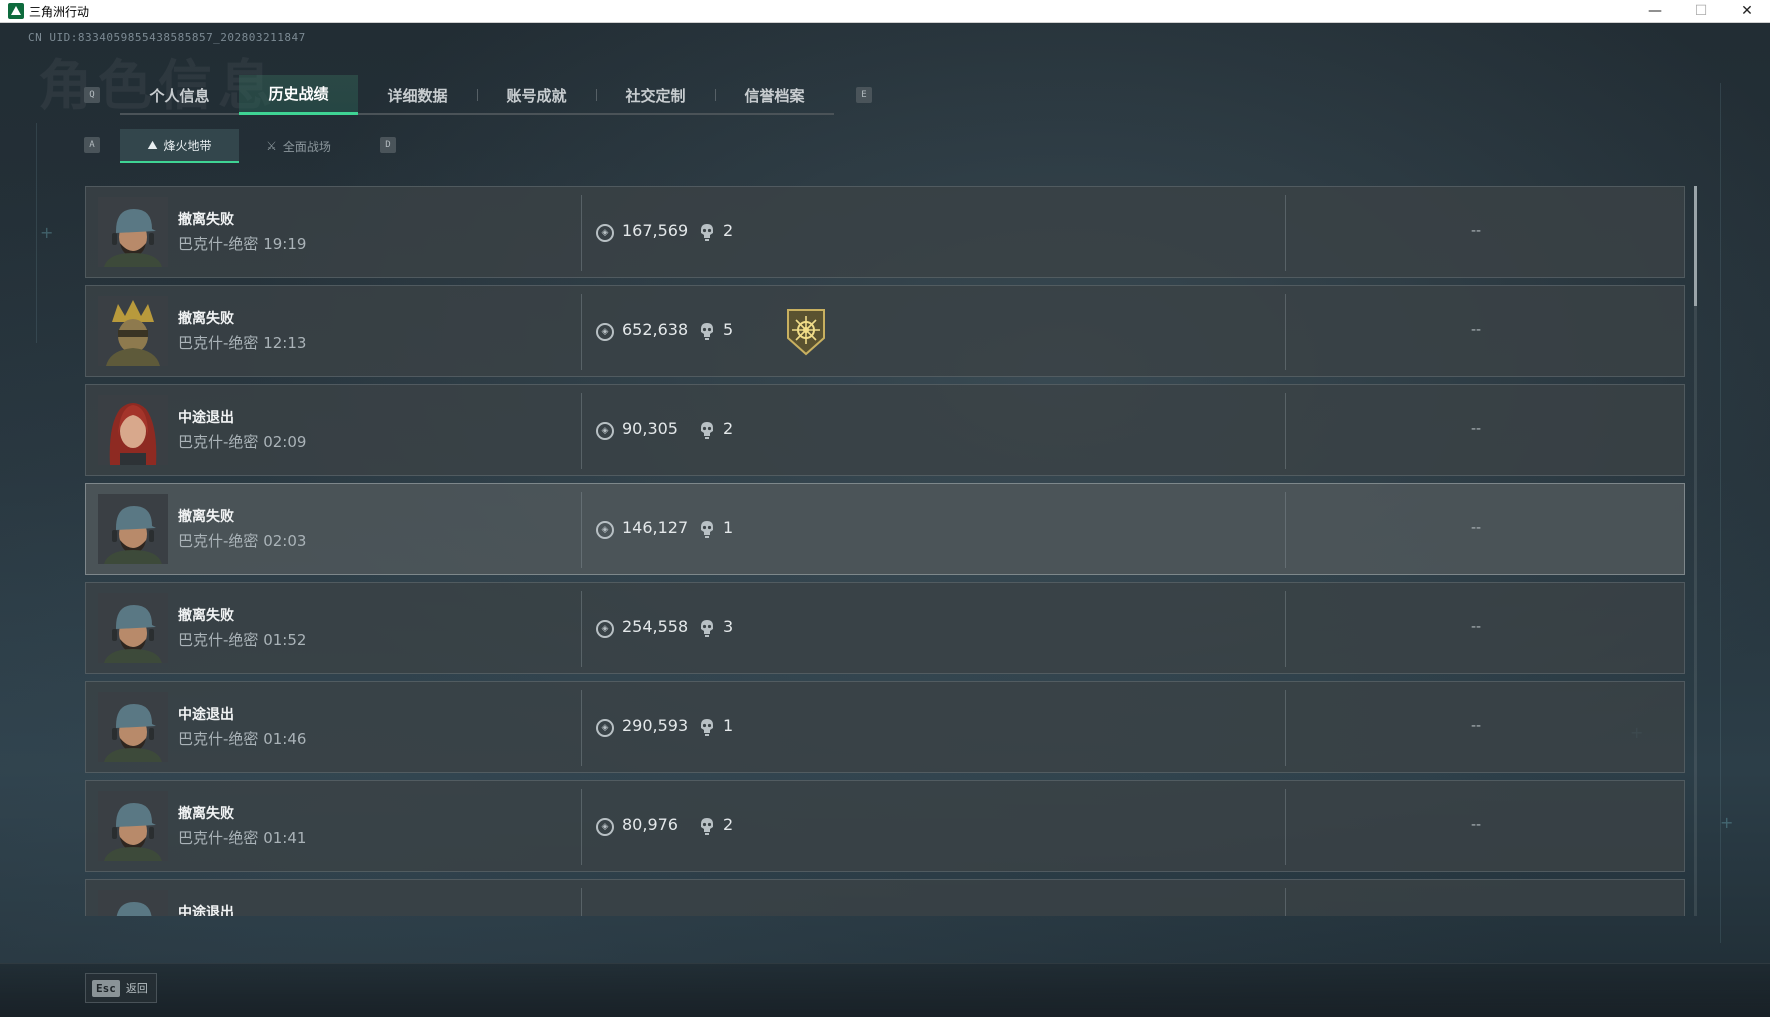  Describe the element at coordinates (806, 332) in the screenshot. I see `medal-badge-icon` at that location.